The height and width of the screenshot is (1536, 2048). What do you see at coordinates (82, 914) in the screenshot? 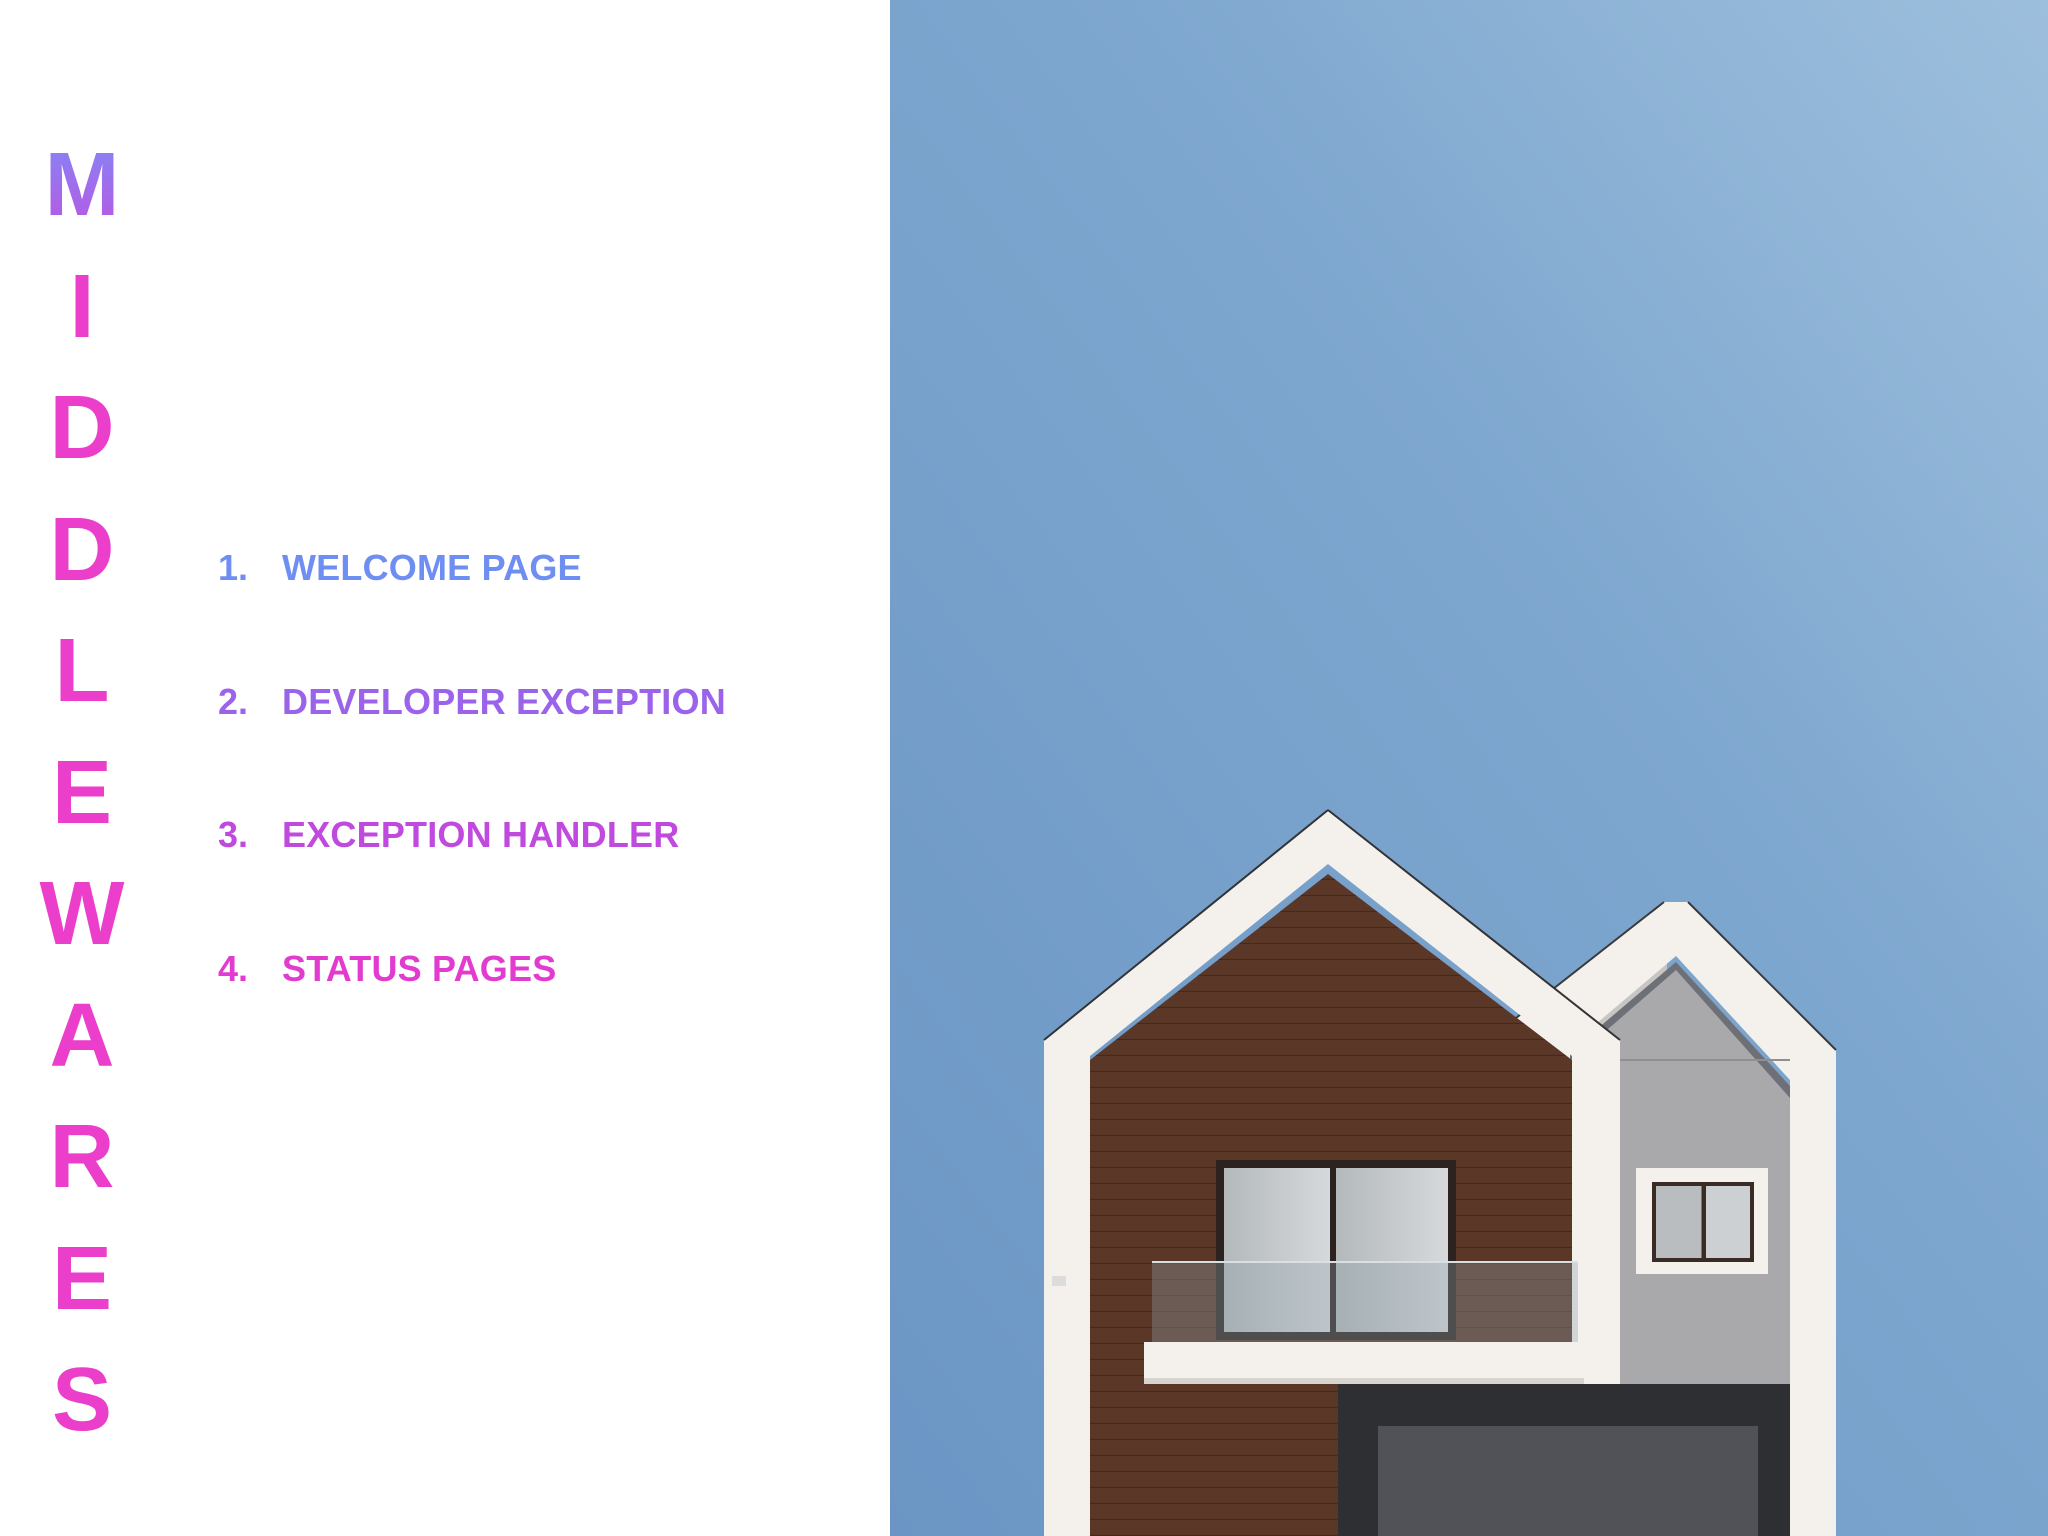
I see `title-letter: W` at bounding box center [82, 914].